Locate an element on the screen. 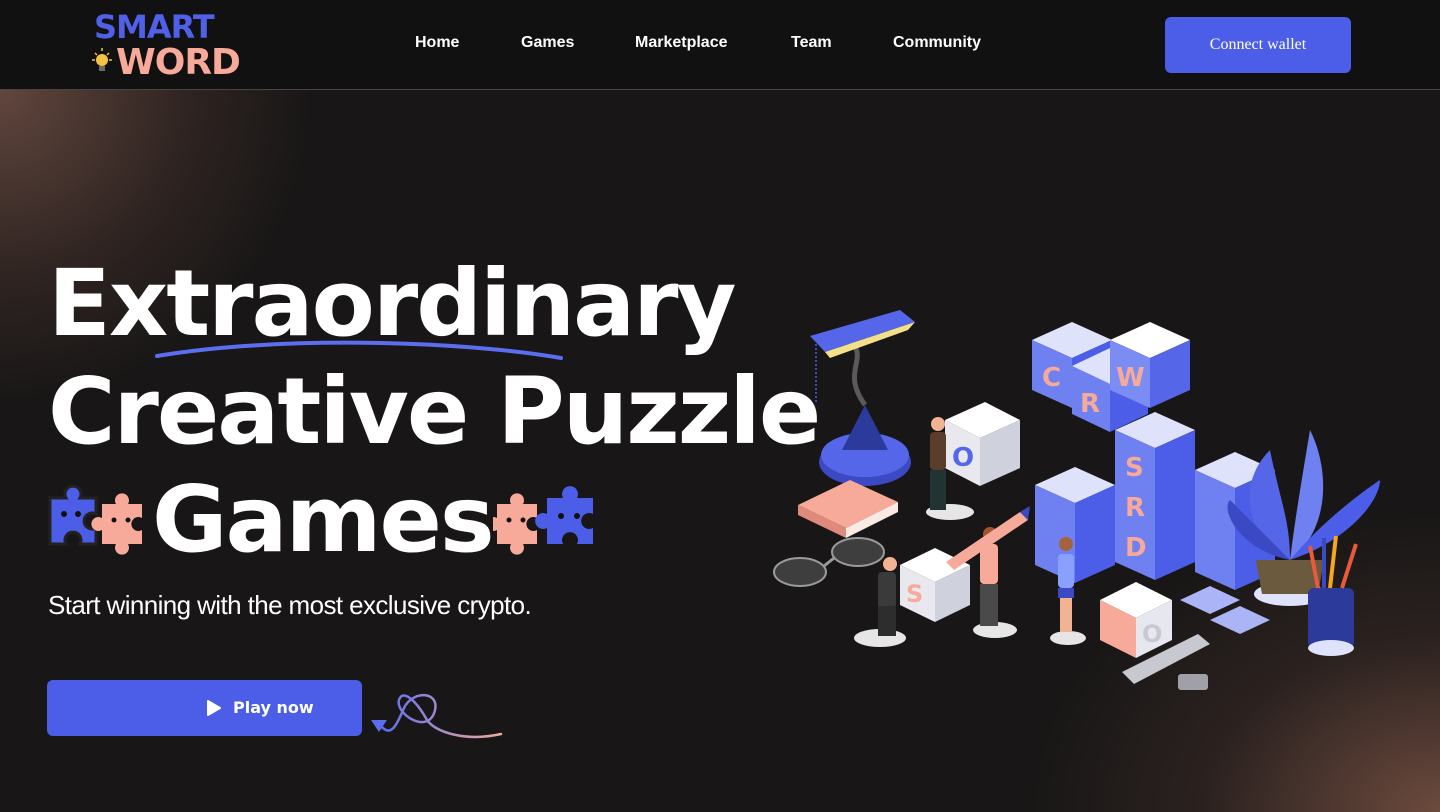  play-now-label: Play now is located at coordinates (273, 707).